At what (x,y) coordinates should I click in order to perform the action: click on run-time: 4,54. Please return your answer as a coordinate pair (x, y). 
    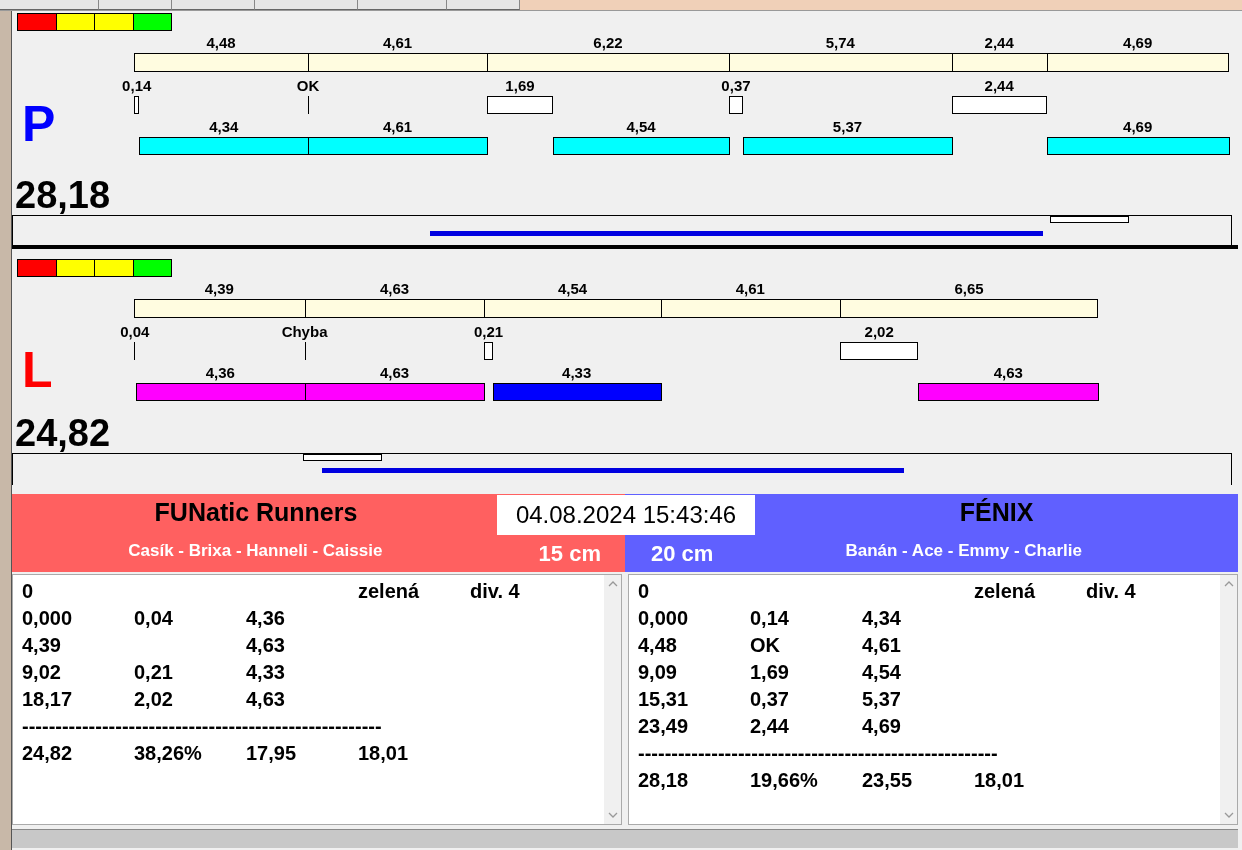
    Looking at the image, I should click on (641, 126).